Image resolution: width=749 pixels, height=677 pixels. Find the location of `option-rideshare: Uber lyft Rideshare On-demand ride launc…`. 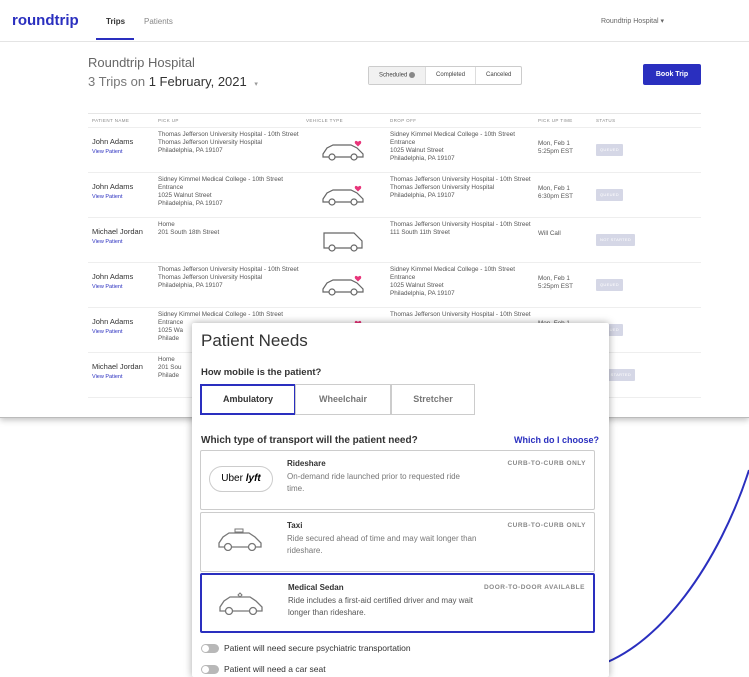

option-rideshare: Uber lyft Rideshare On-demand ride launc… is located at coordinates (397, 480).